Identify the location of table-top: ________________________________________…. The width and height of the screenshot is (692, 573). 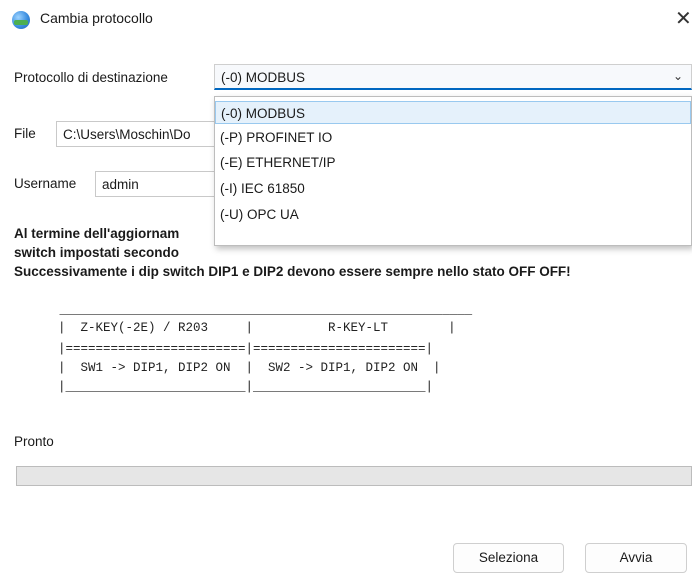
(262, 310).